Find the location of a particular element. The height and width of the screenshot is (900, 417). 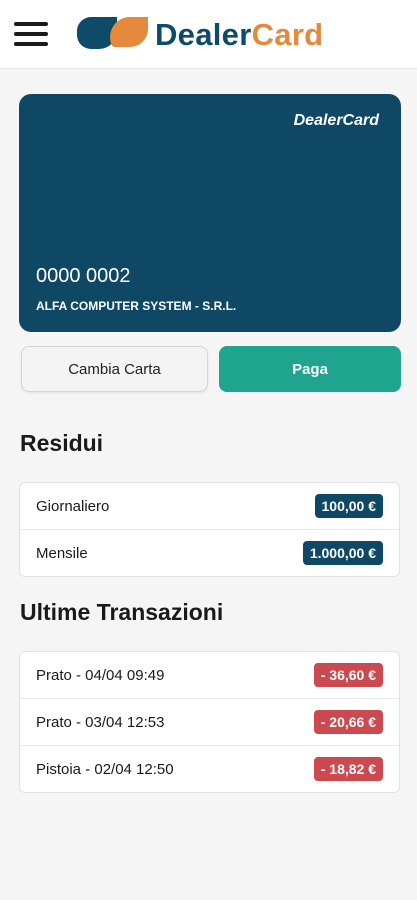

residui-value-badge: 100,00 € is located at coordinates (348, 506).